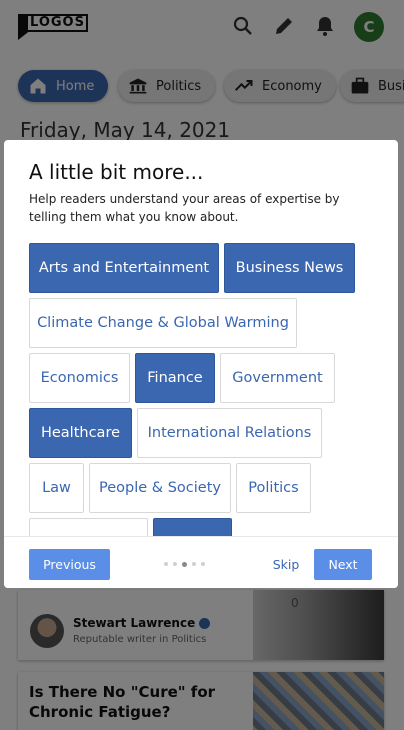  What do you see at coordinates (80, 433) in the screenshot?
I see `topic-button-healthcare: Healthcare` at bounding box center [80, 433].